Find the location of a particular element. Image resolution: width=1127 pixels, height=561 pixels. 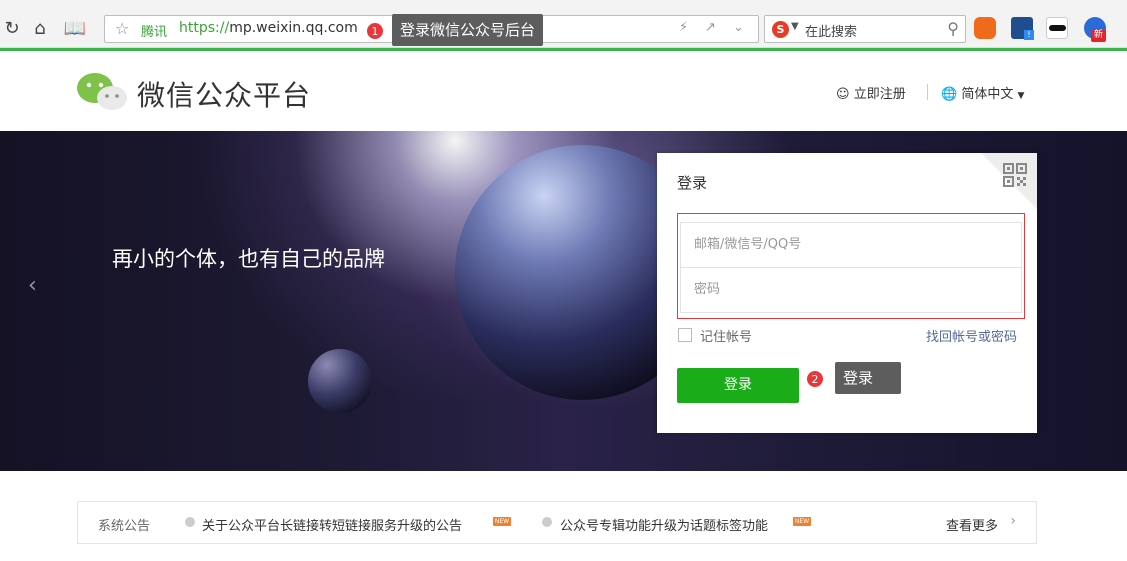

login-button: 登录 is located at coordinates (738, 385).